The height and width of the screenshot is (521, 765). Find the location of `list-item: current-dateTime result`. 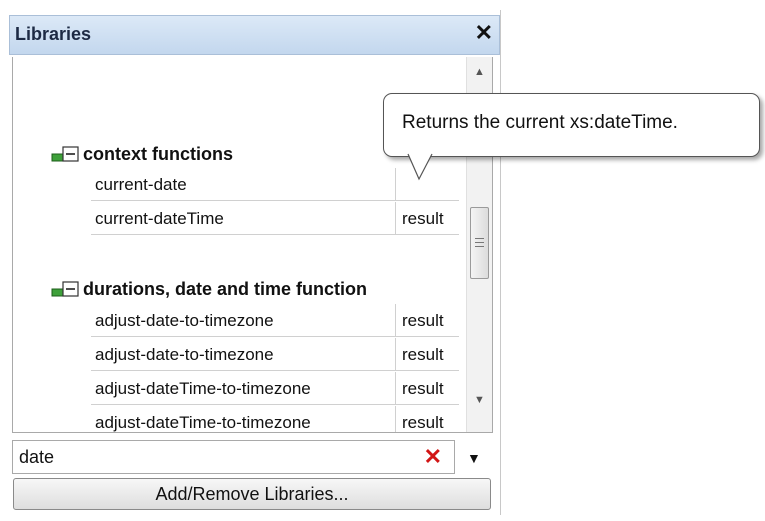

list-item: current-dateTime result is located at coordinates (275, 219).